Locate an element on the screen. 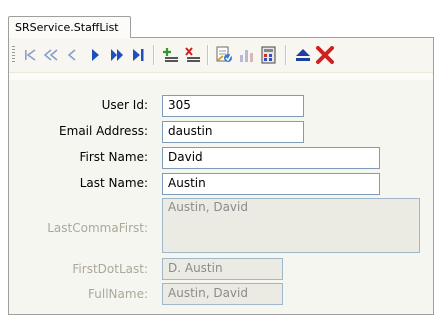  first-icon is located at coordinates (30, 55).